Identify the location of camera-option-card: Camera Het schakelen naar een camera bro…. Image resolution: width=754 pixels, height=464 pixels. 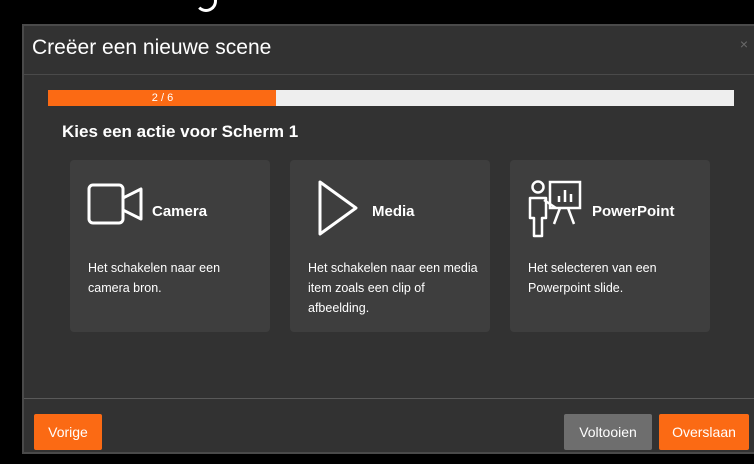
(170, 246).